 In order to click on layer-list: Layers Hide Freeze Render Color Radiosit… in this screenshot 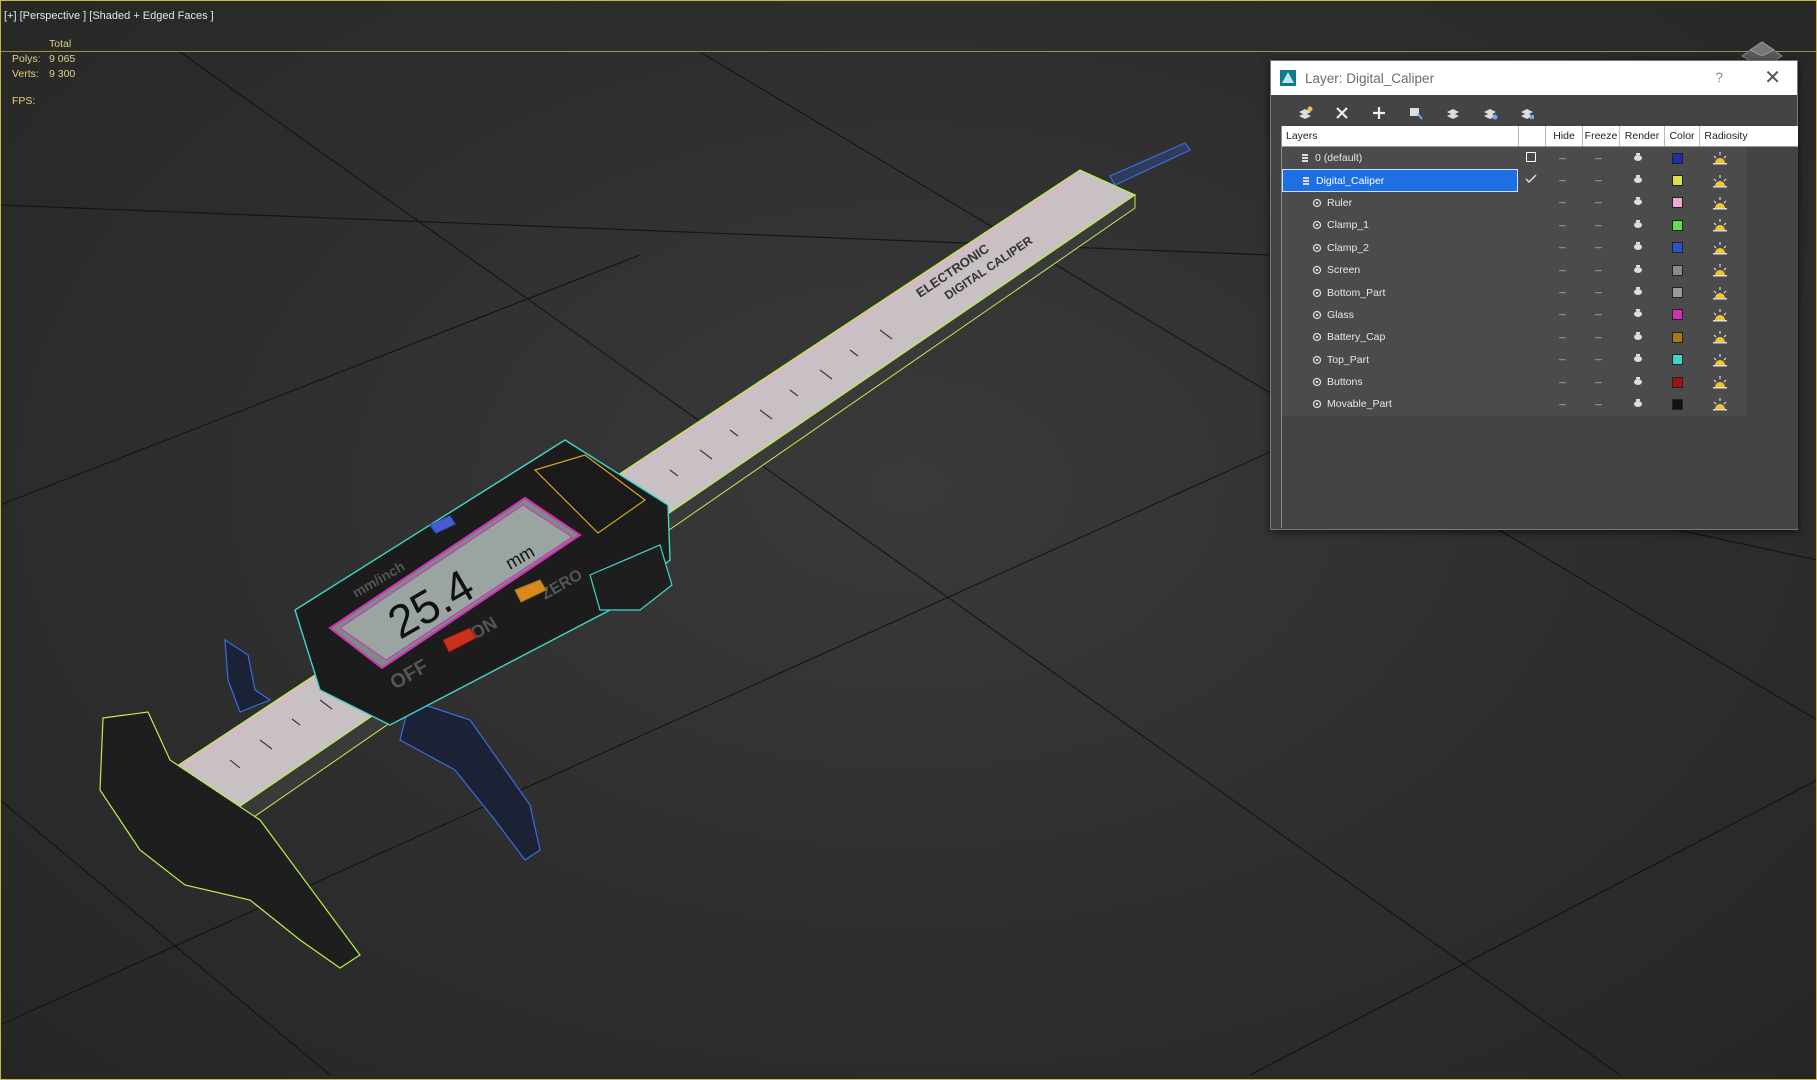, I will do `click(1539, 327)`.